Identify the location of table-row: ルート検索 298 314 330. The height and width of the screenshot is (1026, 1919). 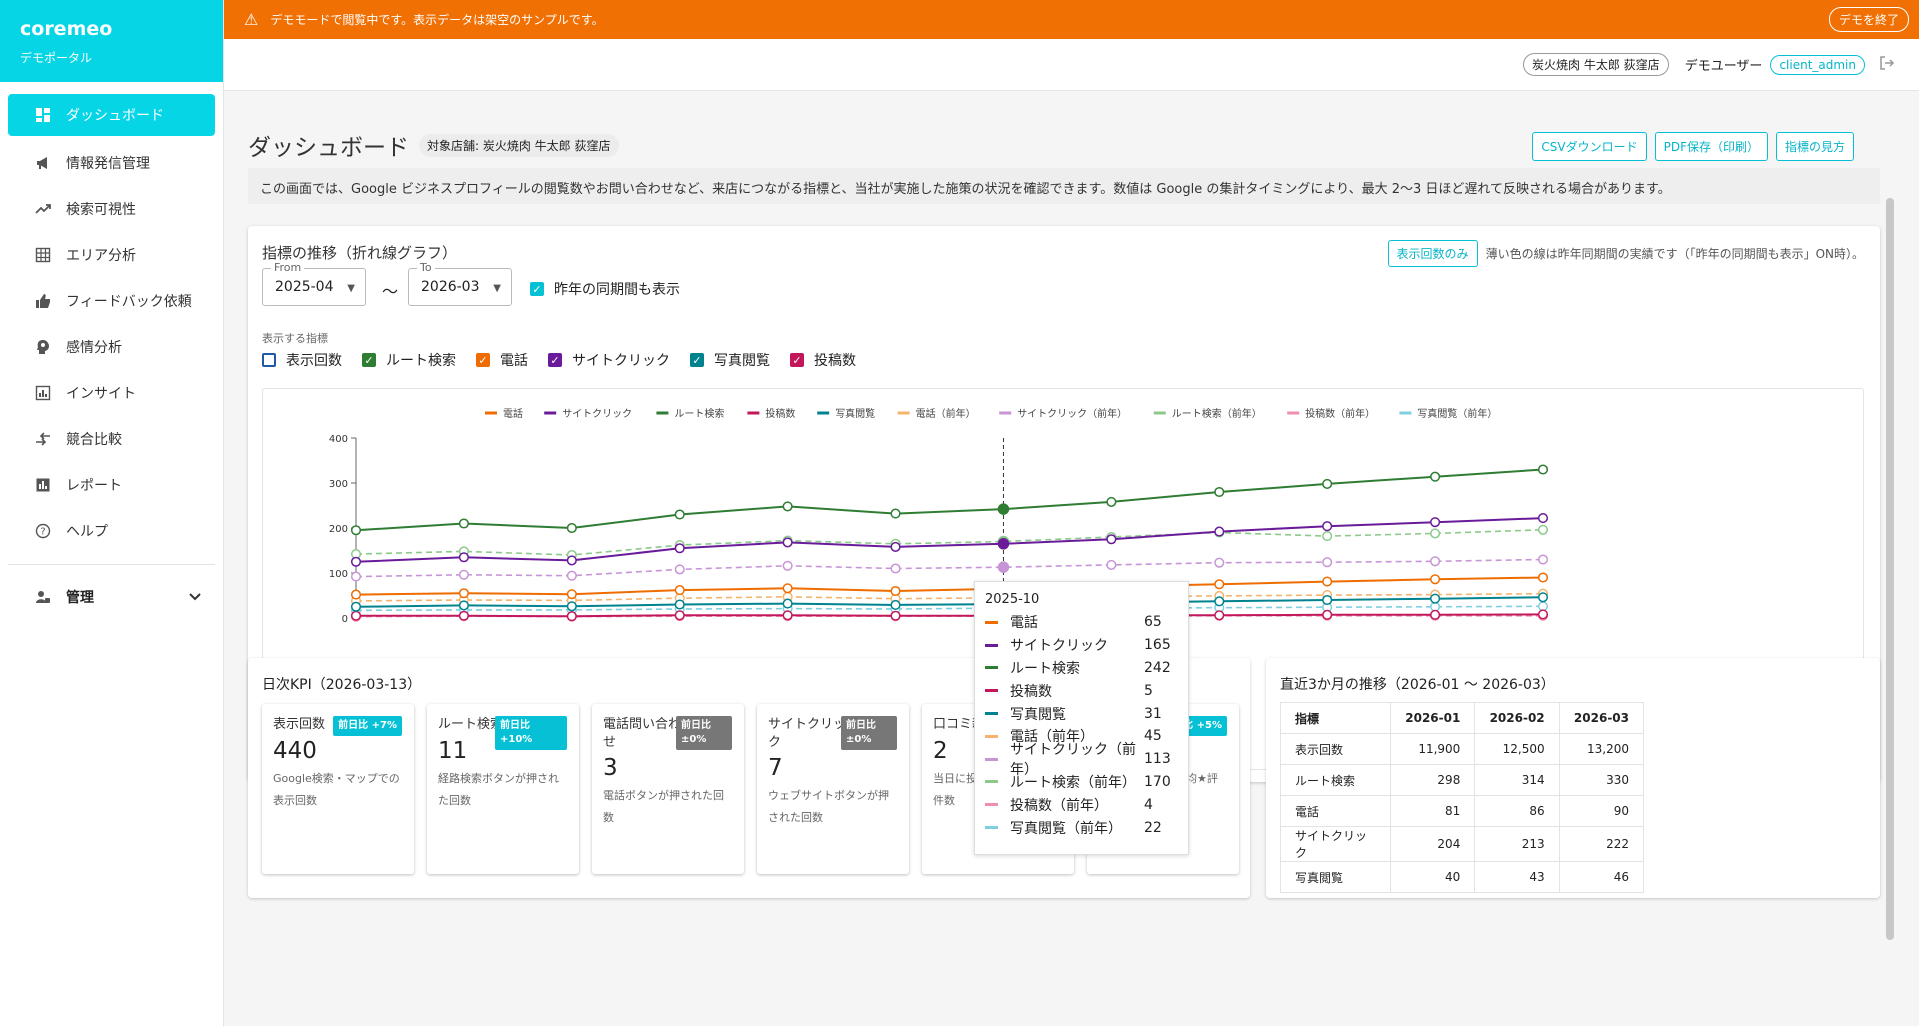
(1462, 780).